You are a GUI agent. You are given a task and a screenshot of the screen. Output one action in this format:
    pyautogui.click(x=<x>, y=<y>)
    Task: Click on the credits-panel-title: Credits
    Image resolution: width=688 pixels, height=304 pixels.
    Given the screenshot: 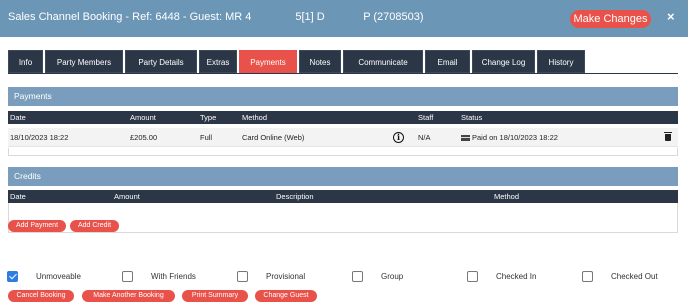 What is the action you would take?
    pyautogui.click(x=343, y=176)
    